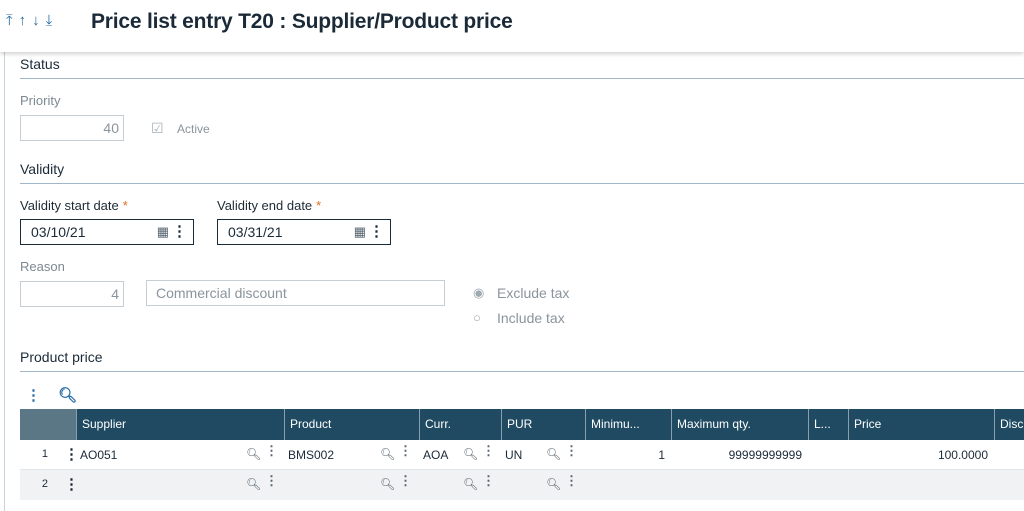  Describe the element at coordinates (739, 485) in the screenshot. I see `cell-maximum-qty` at that location.